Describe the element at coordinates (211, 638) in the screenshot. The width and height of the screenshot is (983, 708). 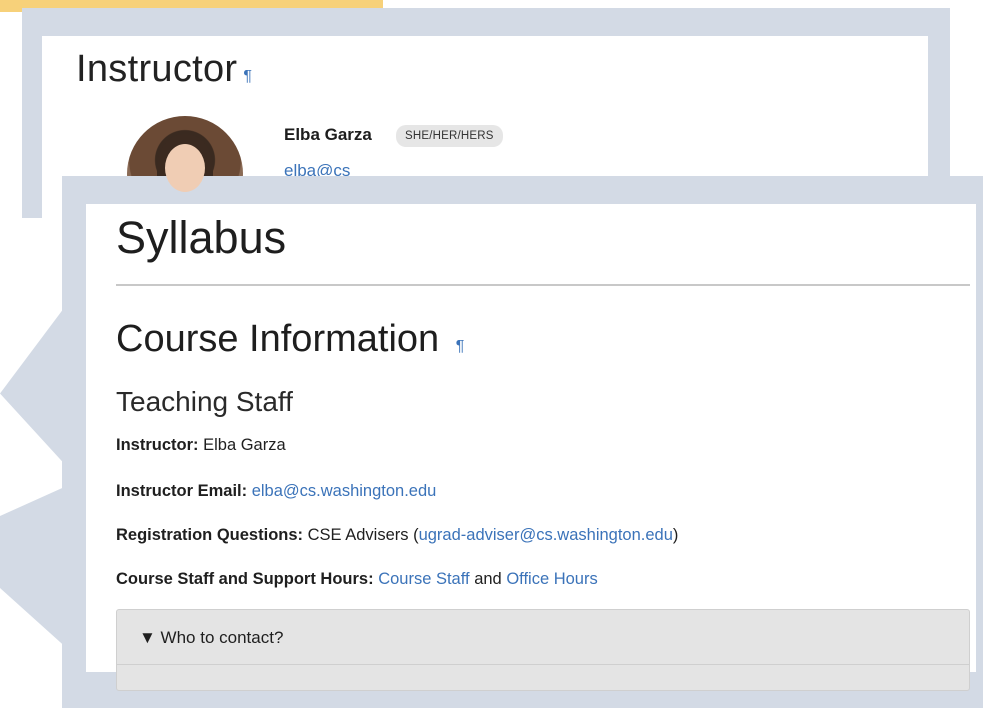
I see `who-to-contact-summary: ▼ Who to contact?` at that location.